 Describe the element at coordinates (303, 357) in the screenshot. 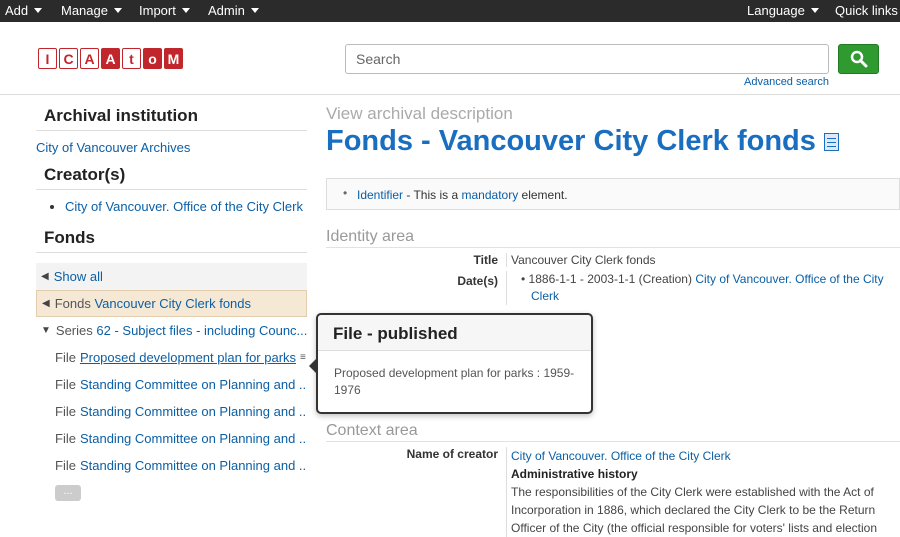

I see `description-icon: ≡` at that location.